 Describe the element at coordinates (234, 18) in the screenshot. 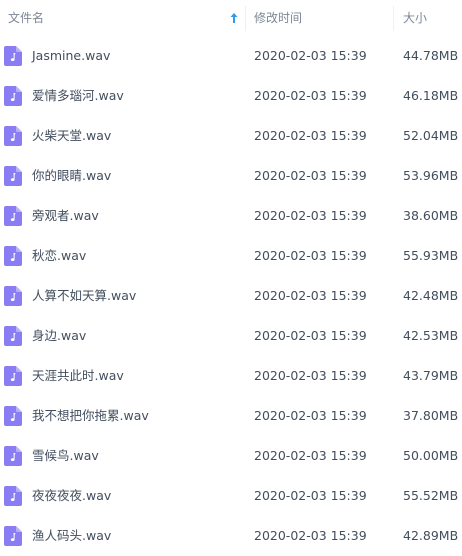

I see `arrow-up-icon` at that location.